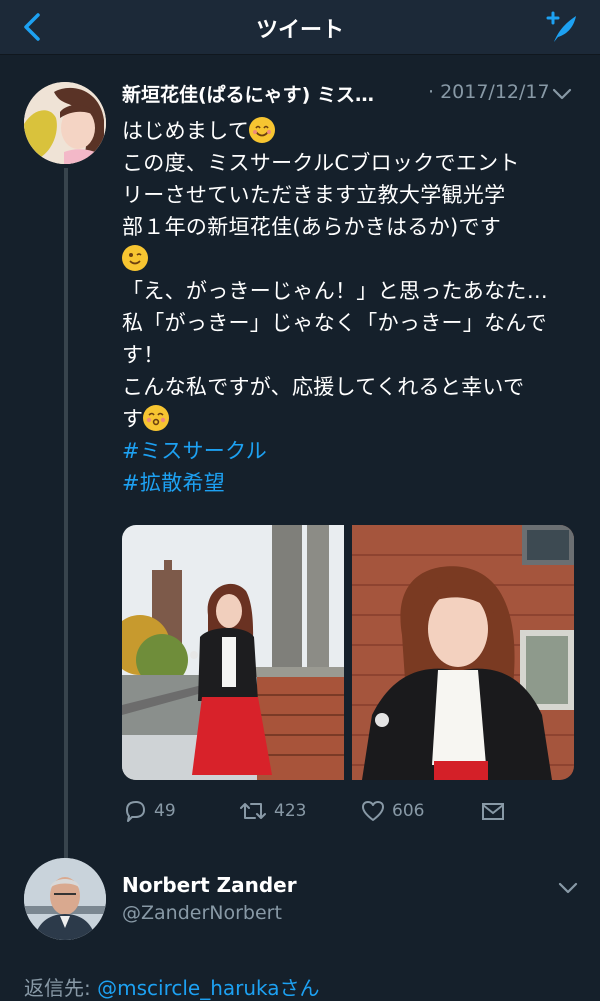 The image size is (600, 1001). I want to click on hashtag-link: #拡散希望, so click(352, 483).